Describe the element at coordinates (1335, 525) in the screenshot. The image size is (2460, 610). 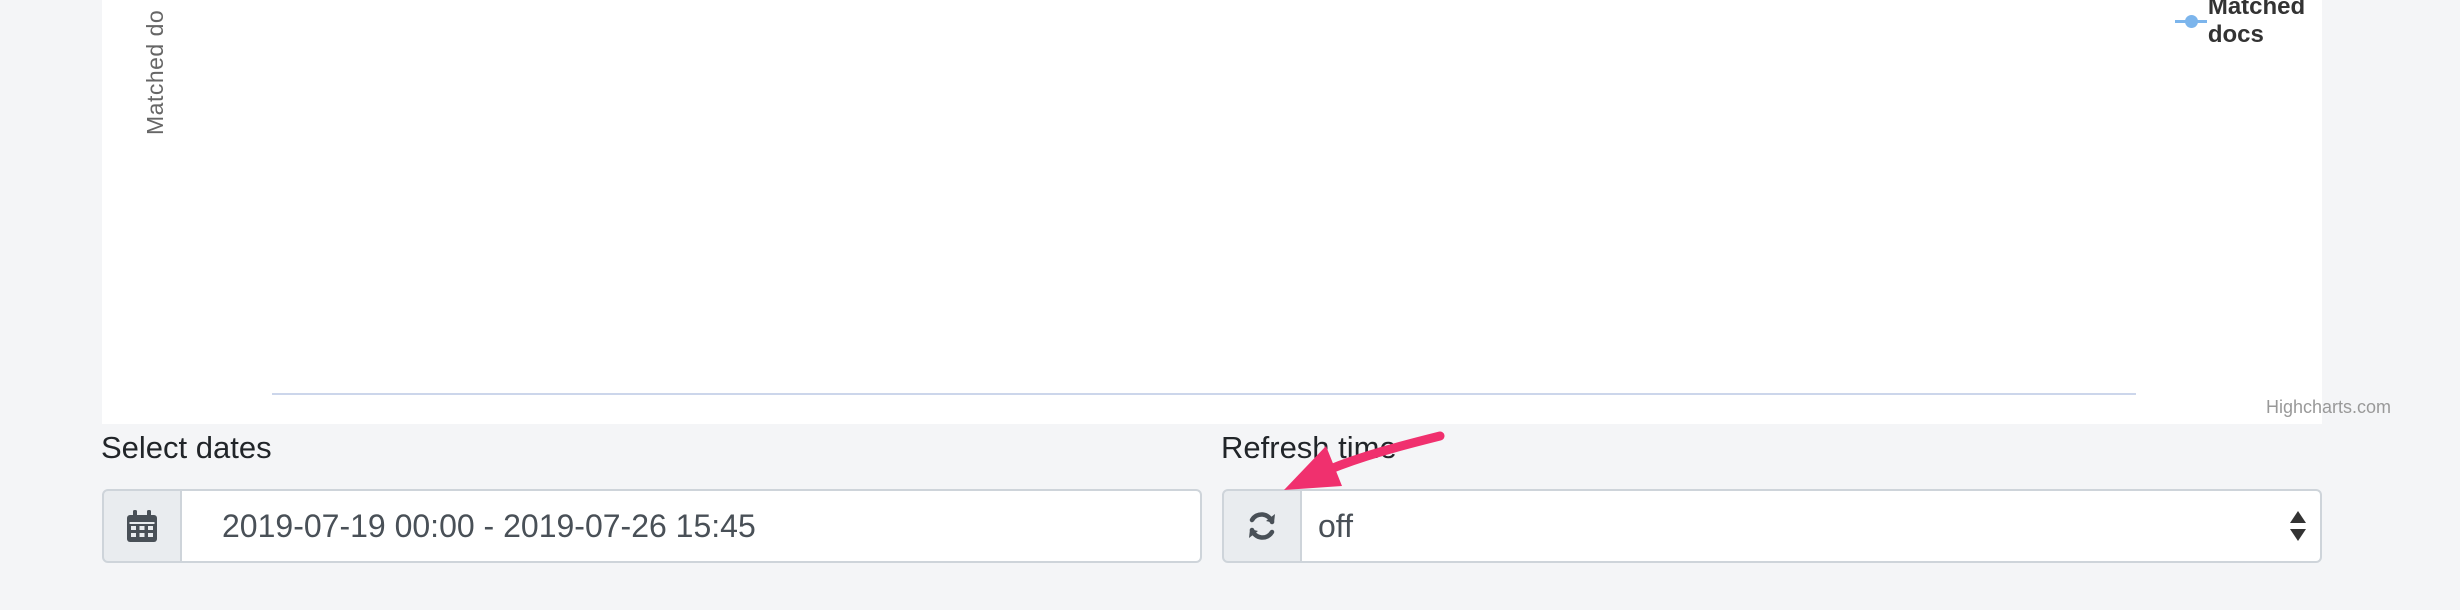
I see `refresh-time-value: off` at that location.